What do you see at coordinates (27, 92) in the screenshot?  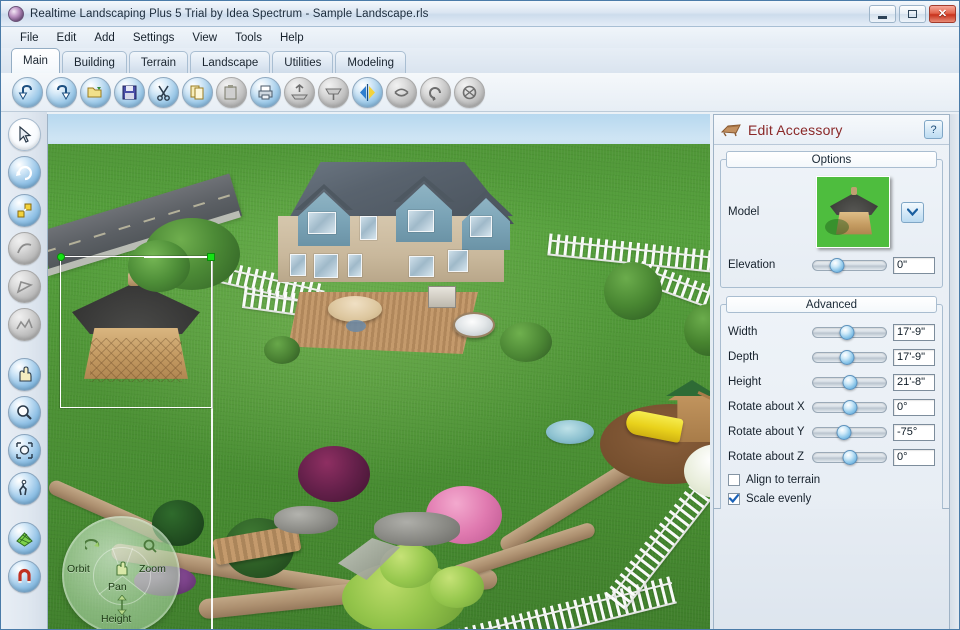 I see `undo-button` at bounding box center [27, 92].